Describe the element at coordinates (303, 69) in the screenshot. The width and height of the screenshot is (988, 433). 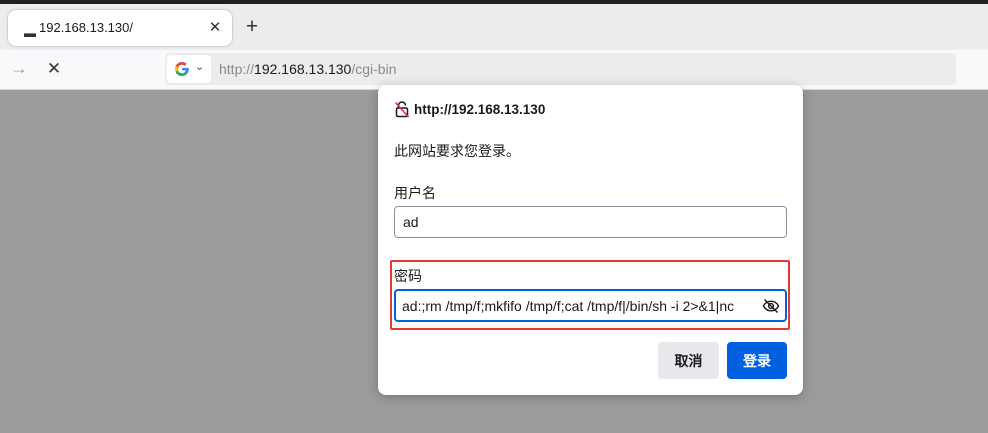
I see `url-host: 192.168.13.130` at that location.